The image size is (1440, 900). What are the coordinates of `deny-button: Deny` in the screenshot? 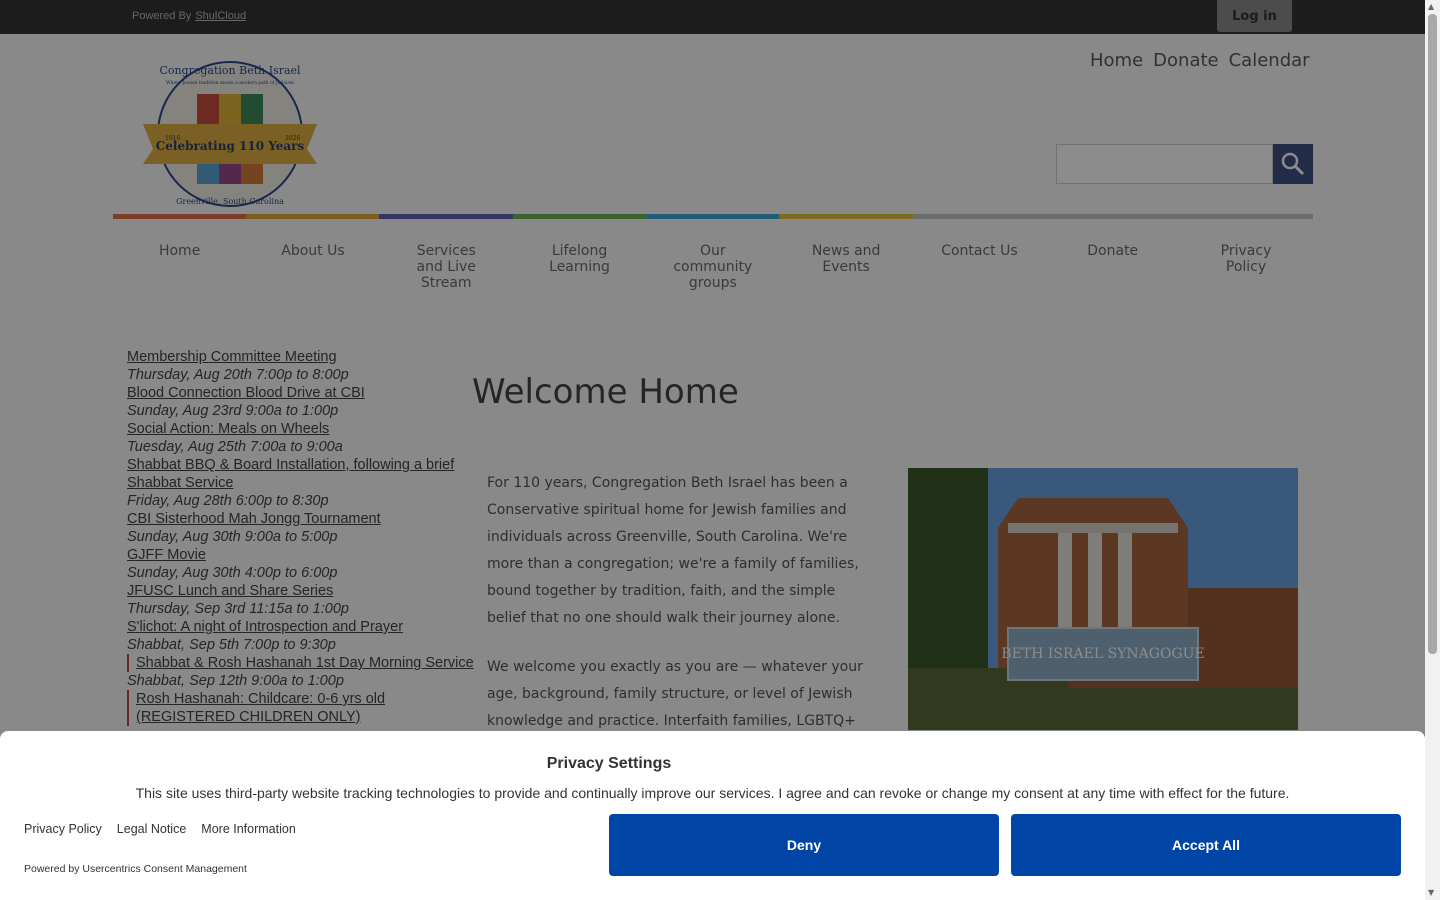 It's located at (804, 845).